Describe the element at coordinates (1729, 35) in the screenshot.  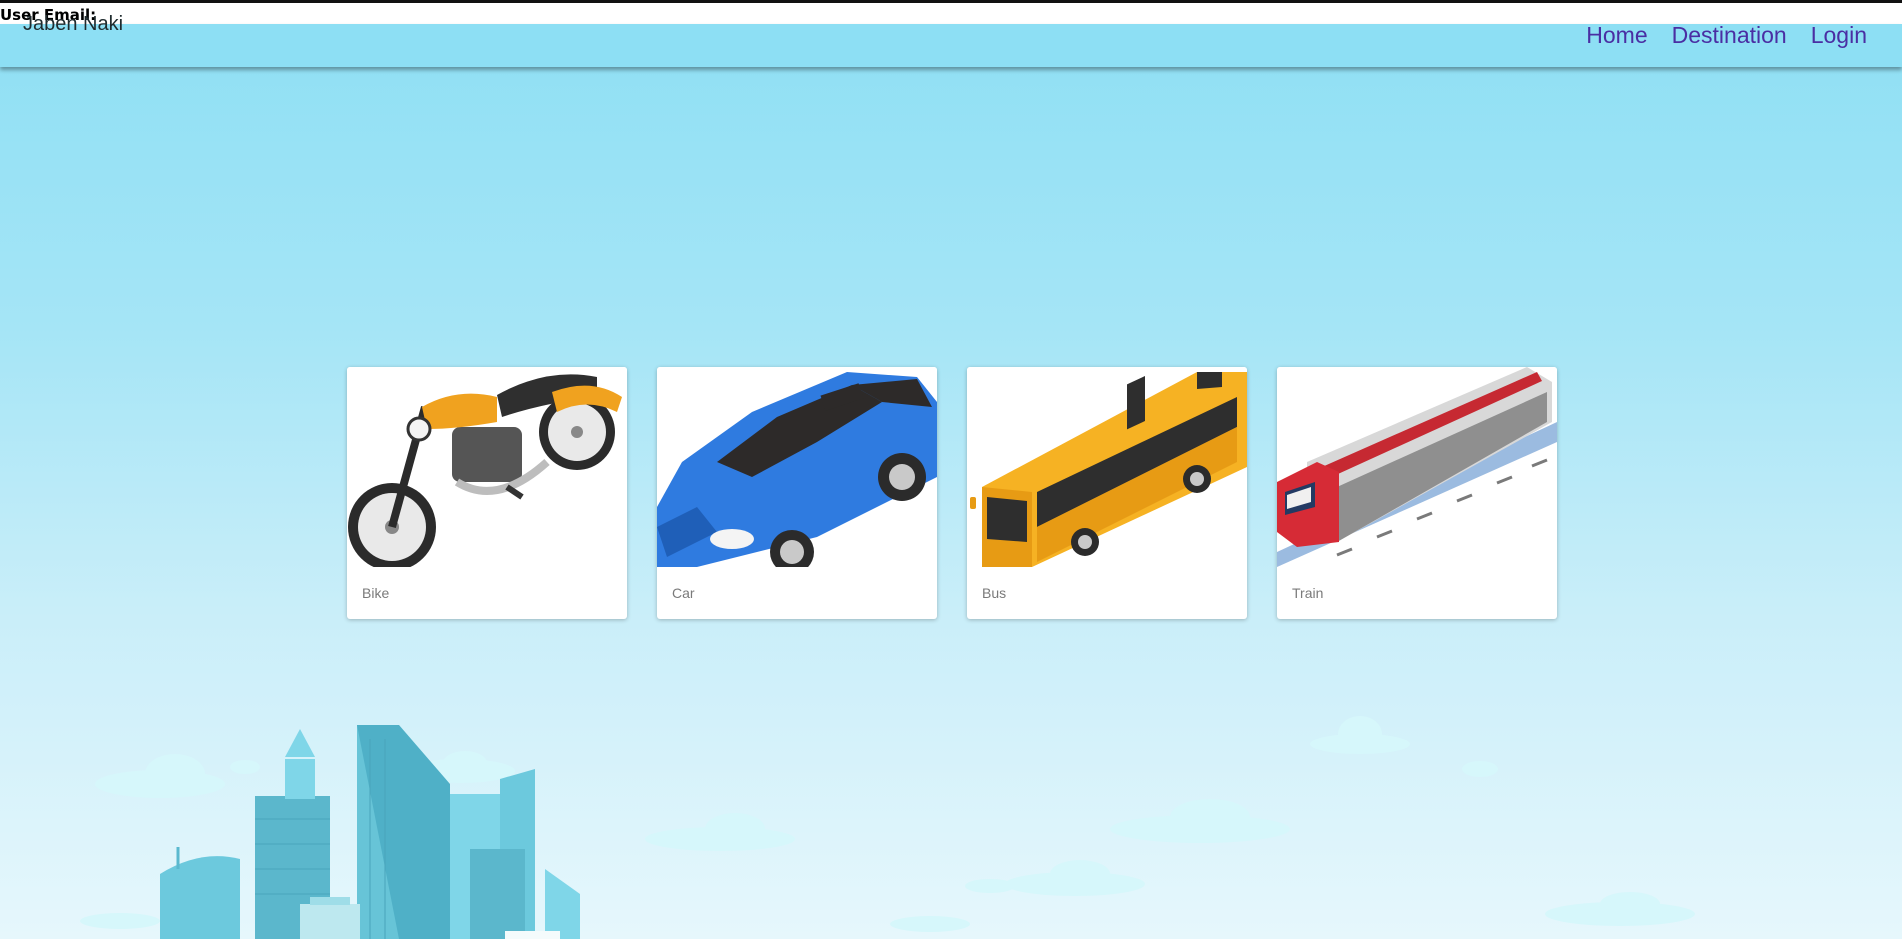
I see `nav-destination-link: Destination` at that location.